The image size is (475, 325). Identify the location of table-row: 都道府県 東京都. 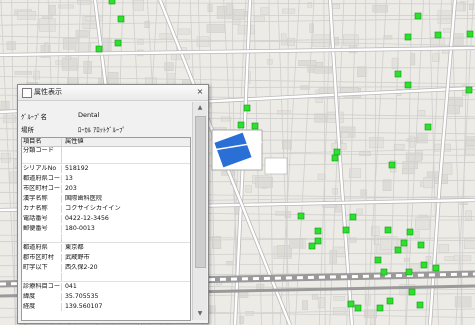
(106, 248).